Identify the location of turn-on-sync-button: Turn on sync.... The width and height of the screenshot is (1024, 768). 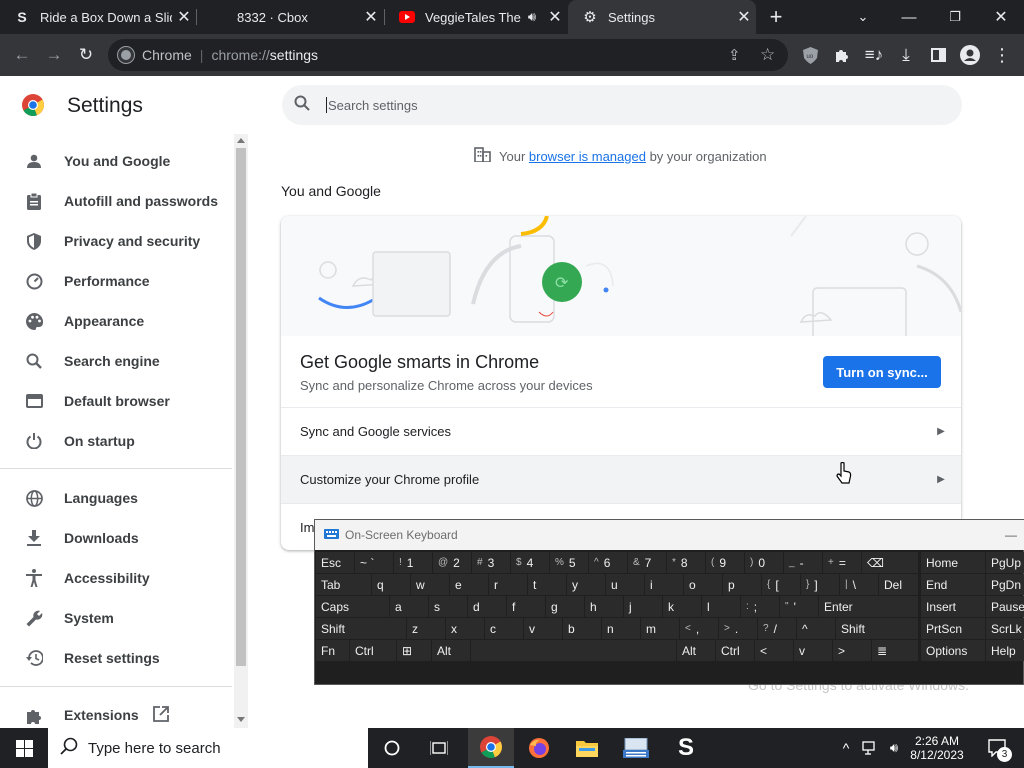
(882, 372).